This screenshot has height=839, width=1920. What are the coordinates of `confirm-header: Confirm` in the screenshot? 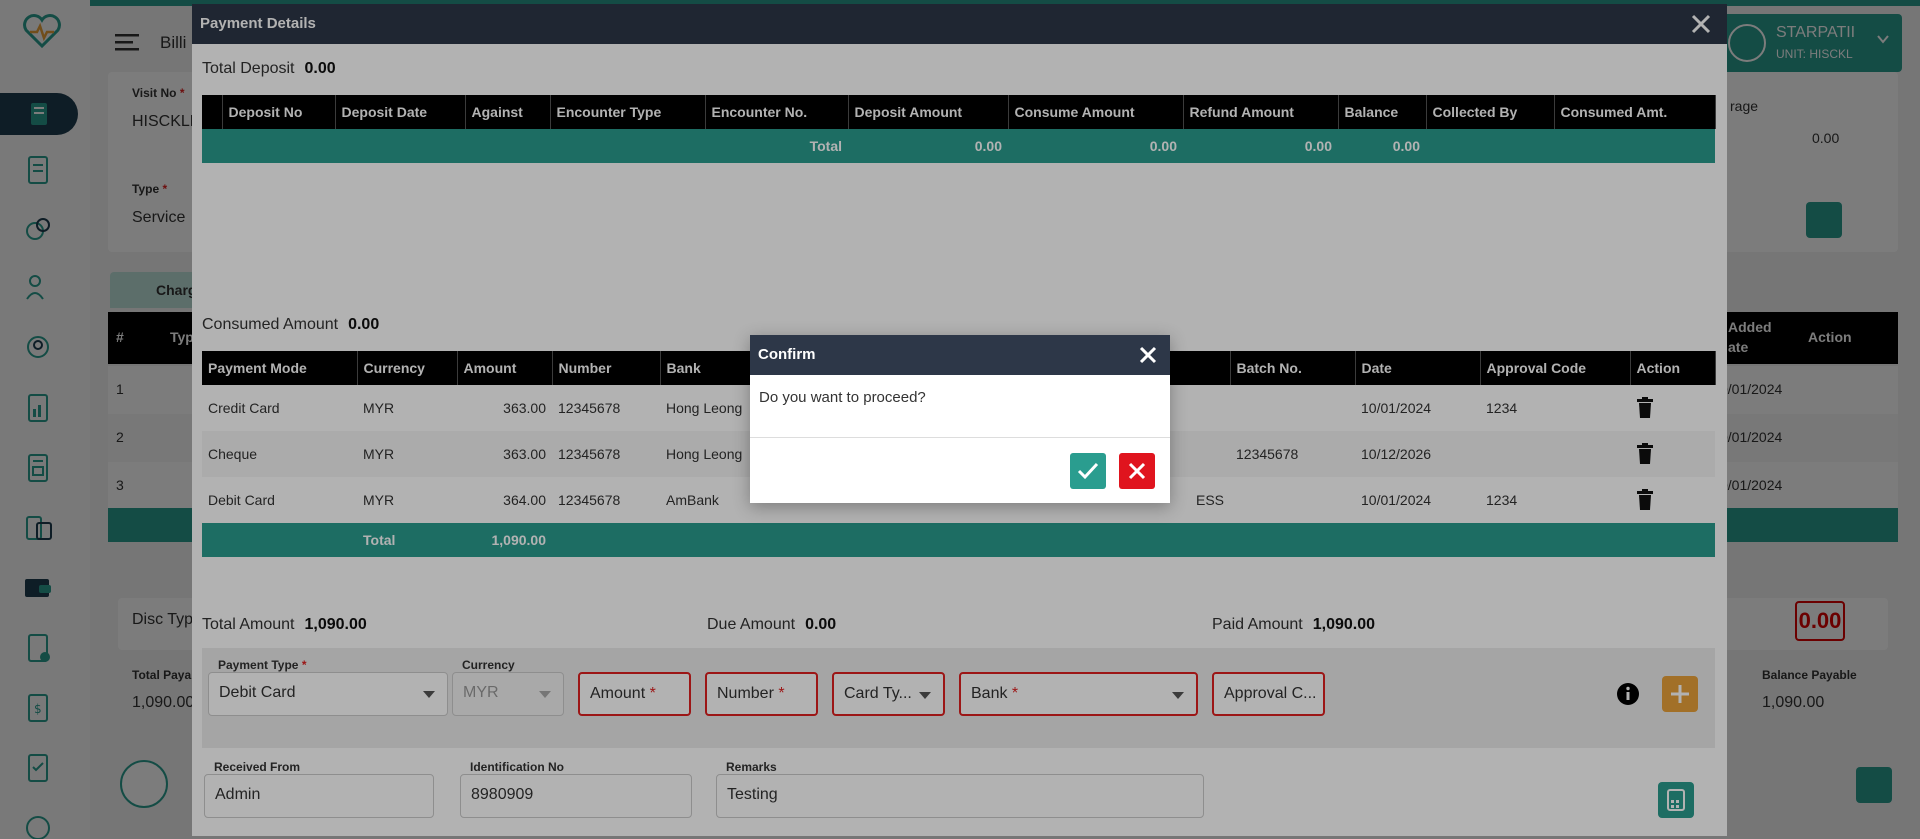 It's located at (960, 355).